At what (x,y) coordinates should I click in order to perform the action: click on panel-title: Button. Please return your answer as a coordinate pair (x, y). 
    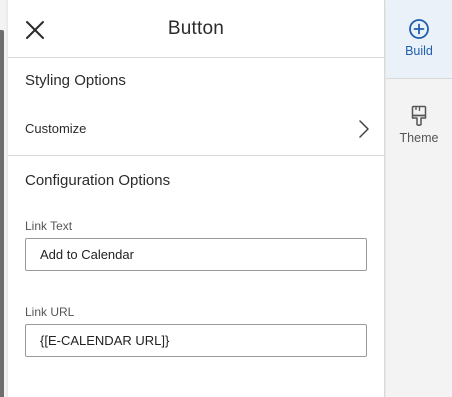
    Looking at the image, I should click on (196, 28).